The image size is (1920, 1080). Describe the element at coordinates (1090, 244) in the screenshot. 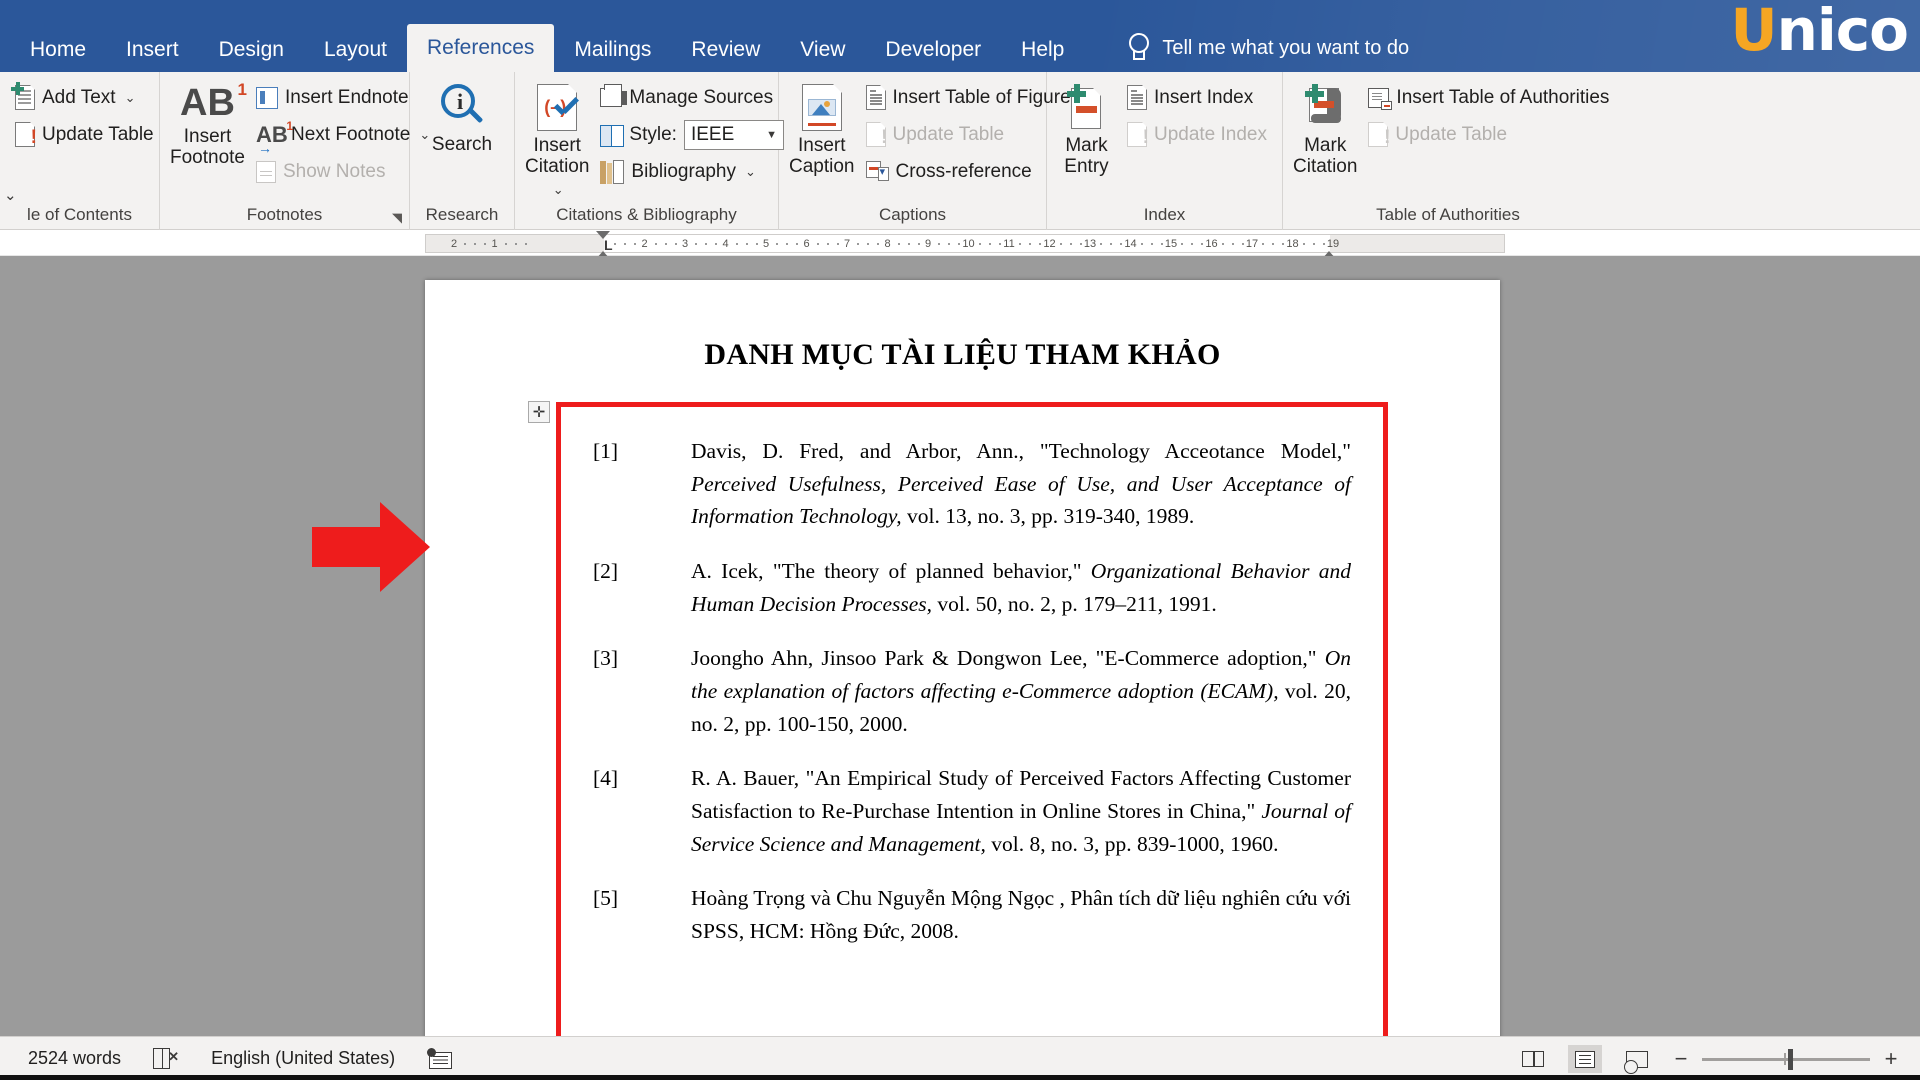

I see `ruler-tick-label: 13` at that location.